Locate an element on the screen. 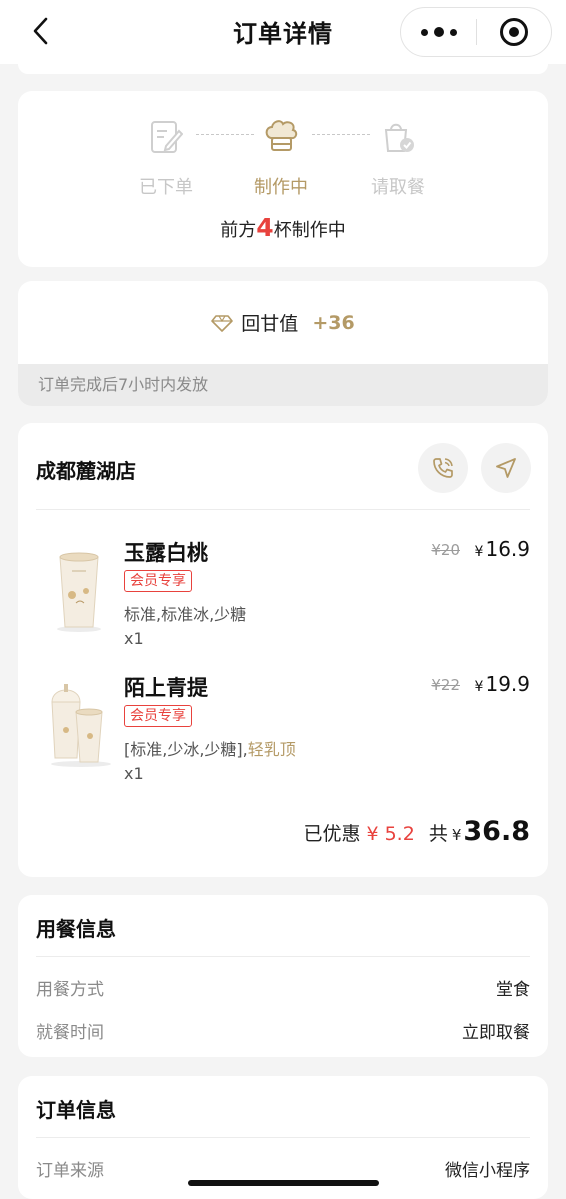  item-price: ¥19.9 is located at coordinates (502, 684).